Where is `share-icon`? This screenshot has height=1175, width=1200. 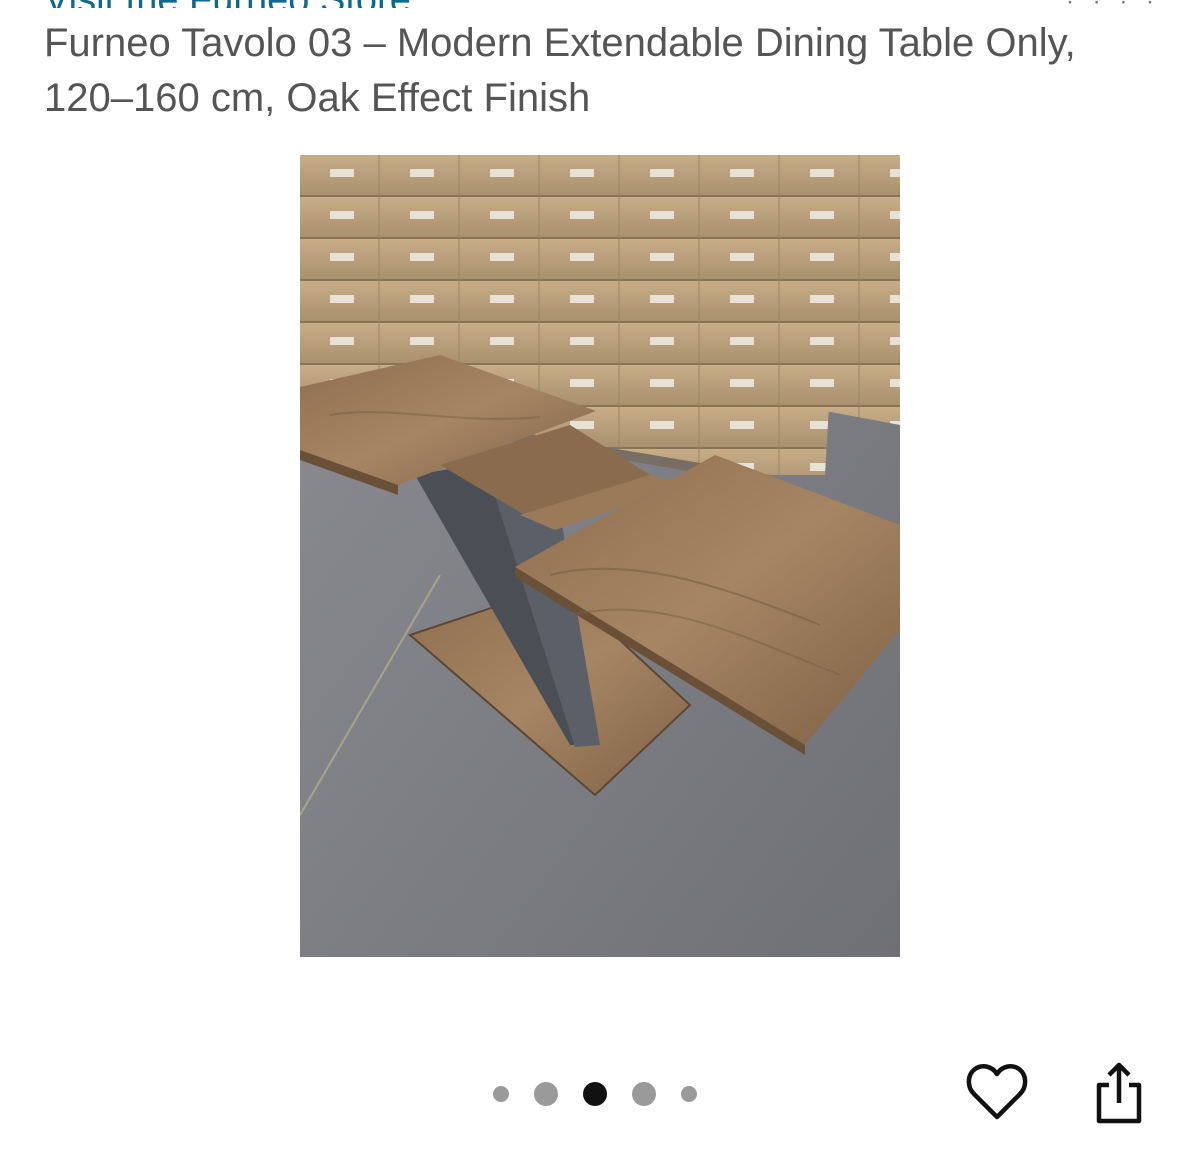
share-icon is located at coordinates (1119, 1093).